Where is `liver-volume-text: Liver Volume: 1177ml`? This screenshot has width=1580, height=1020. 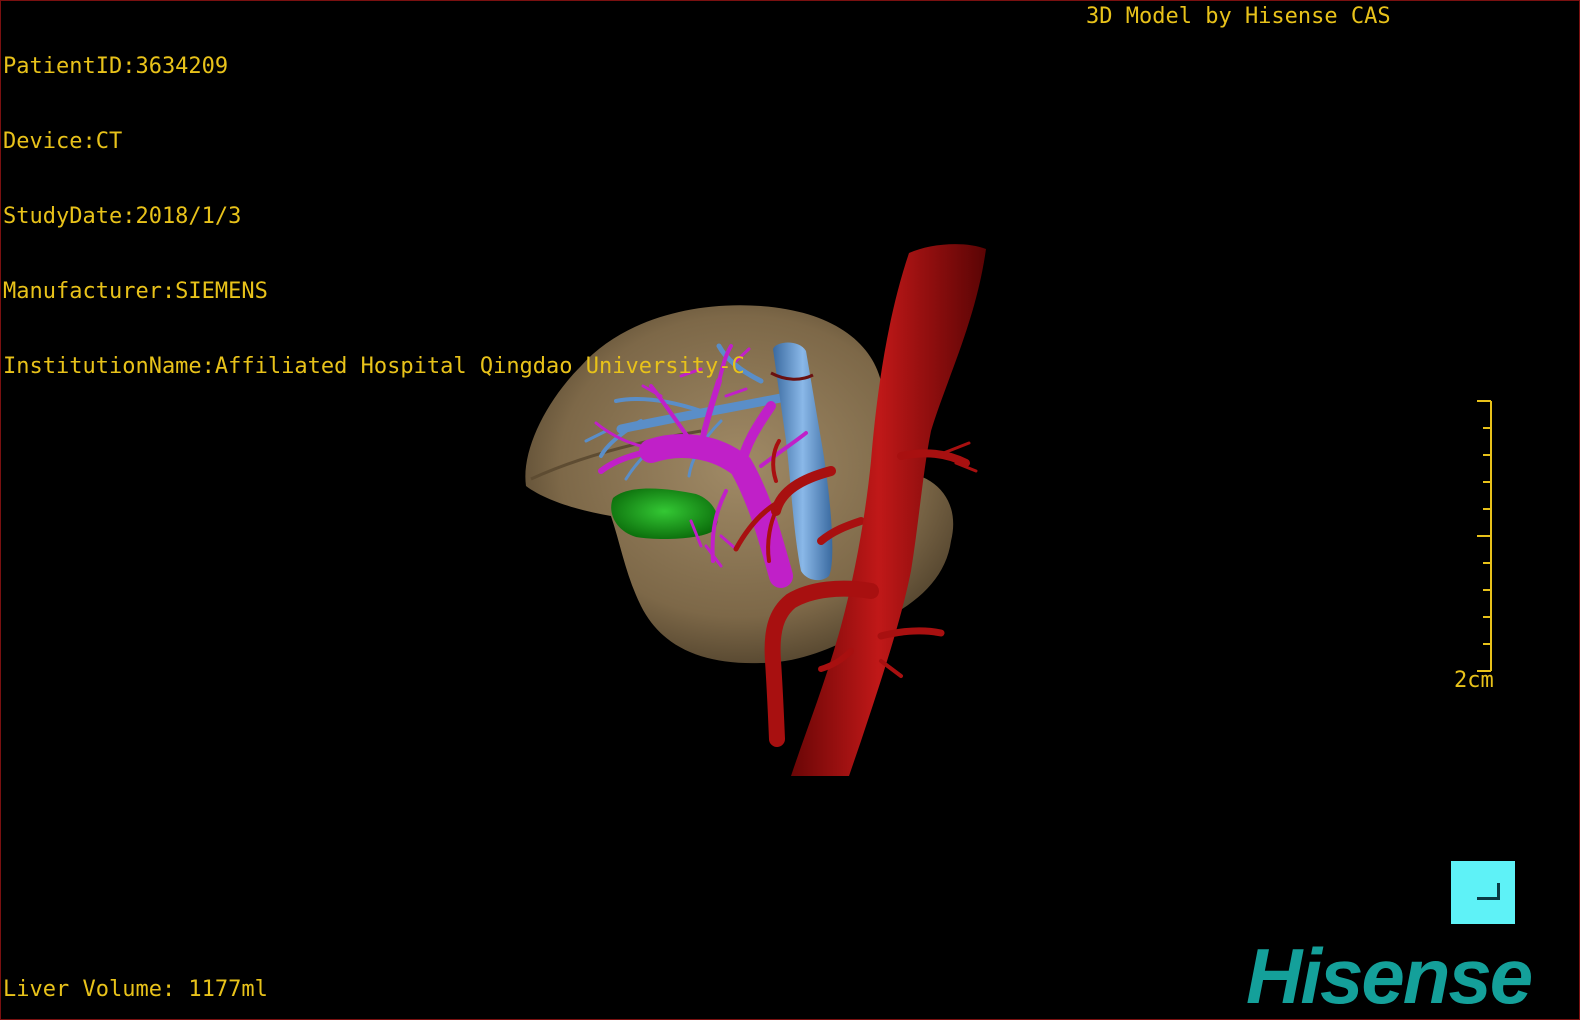
liver-volume-text: Liver Volume: 1177ml is located at coordinates (135, 989).